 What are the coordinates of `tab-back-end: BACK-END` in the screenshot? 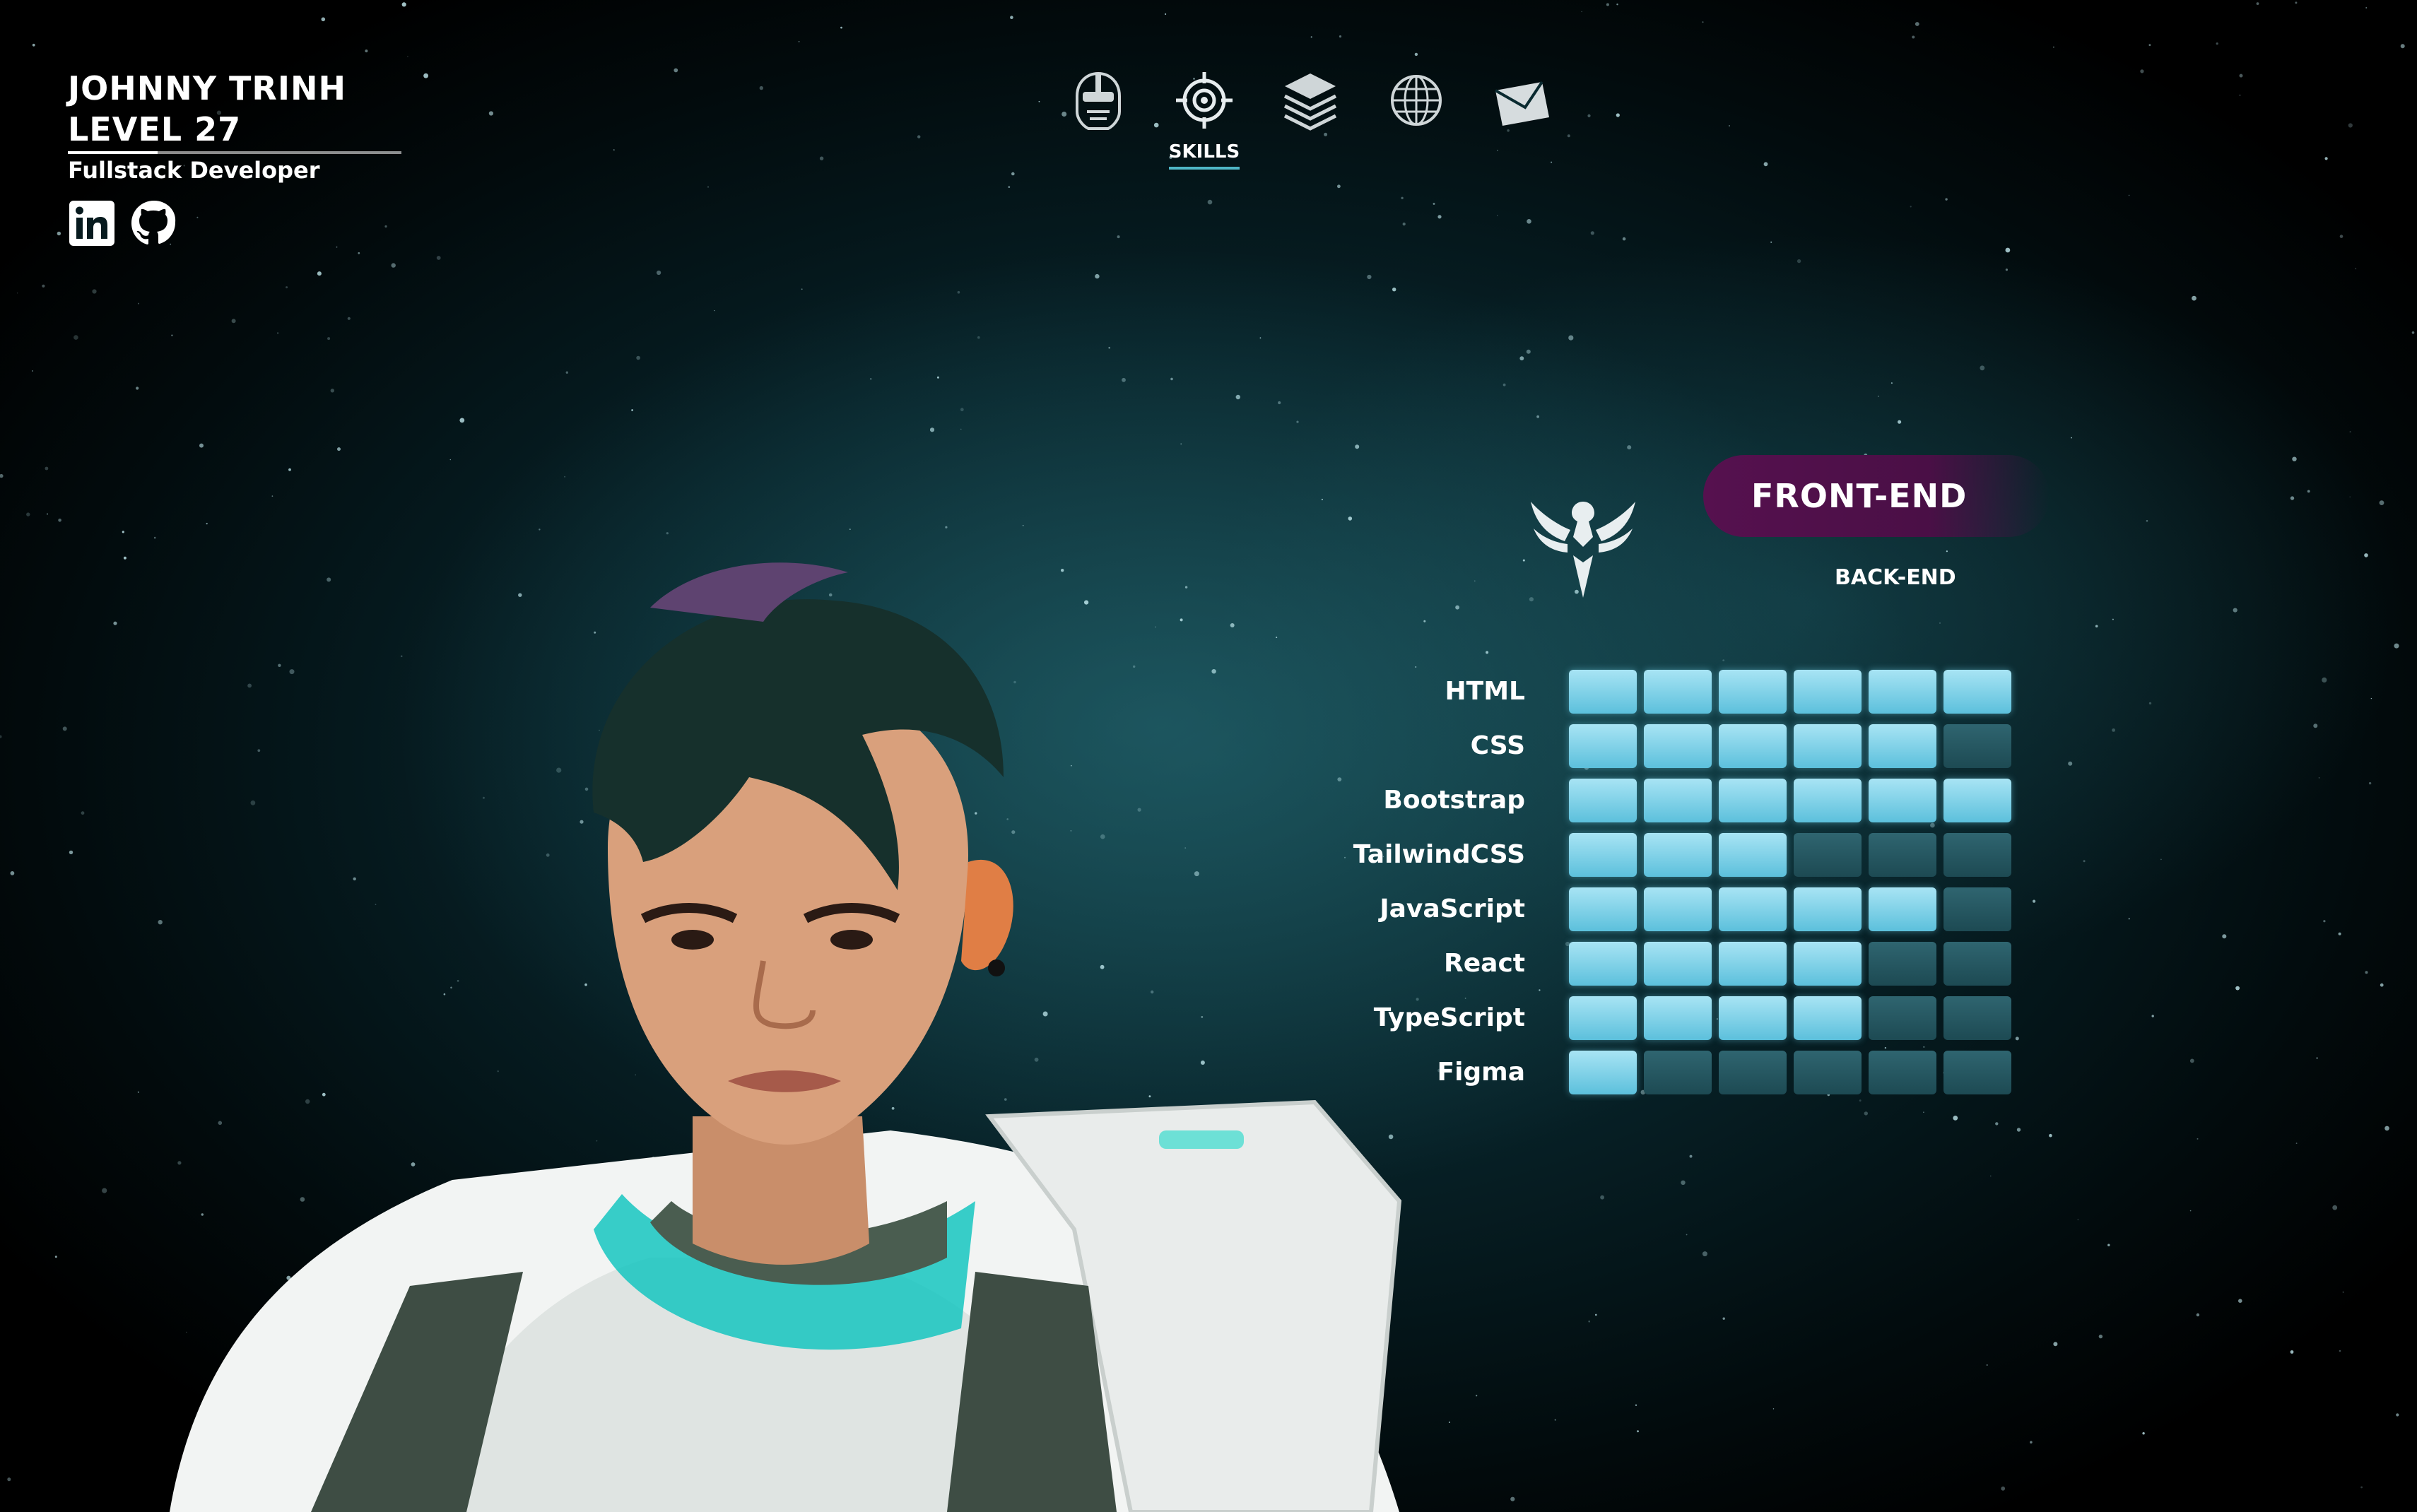 It's located at (1895, 577).